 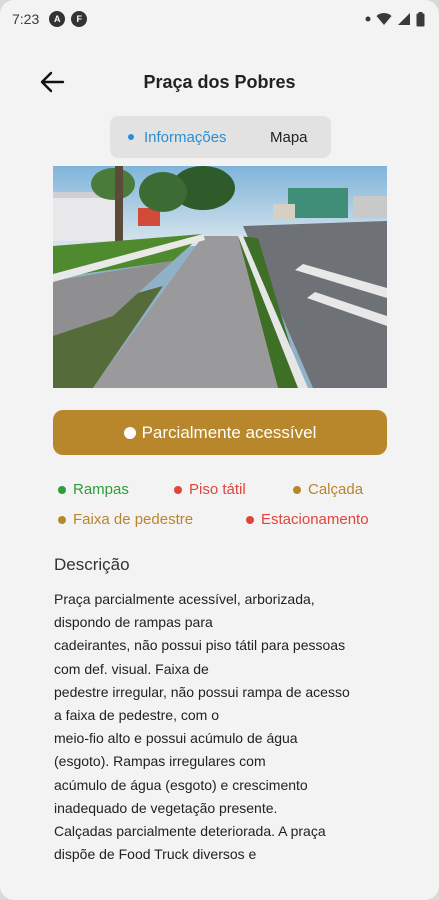 What do you see at coordinates (217, 489) in the screenshot?
I see `feature-label: Piso tátil` at bounding box center [217, 489].